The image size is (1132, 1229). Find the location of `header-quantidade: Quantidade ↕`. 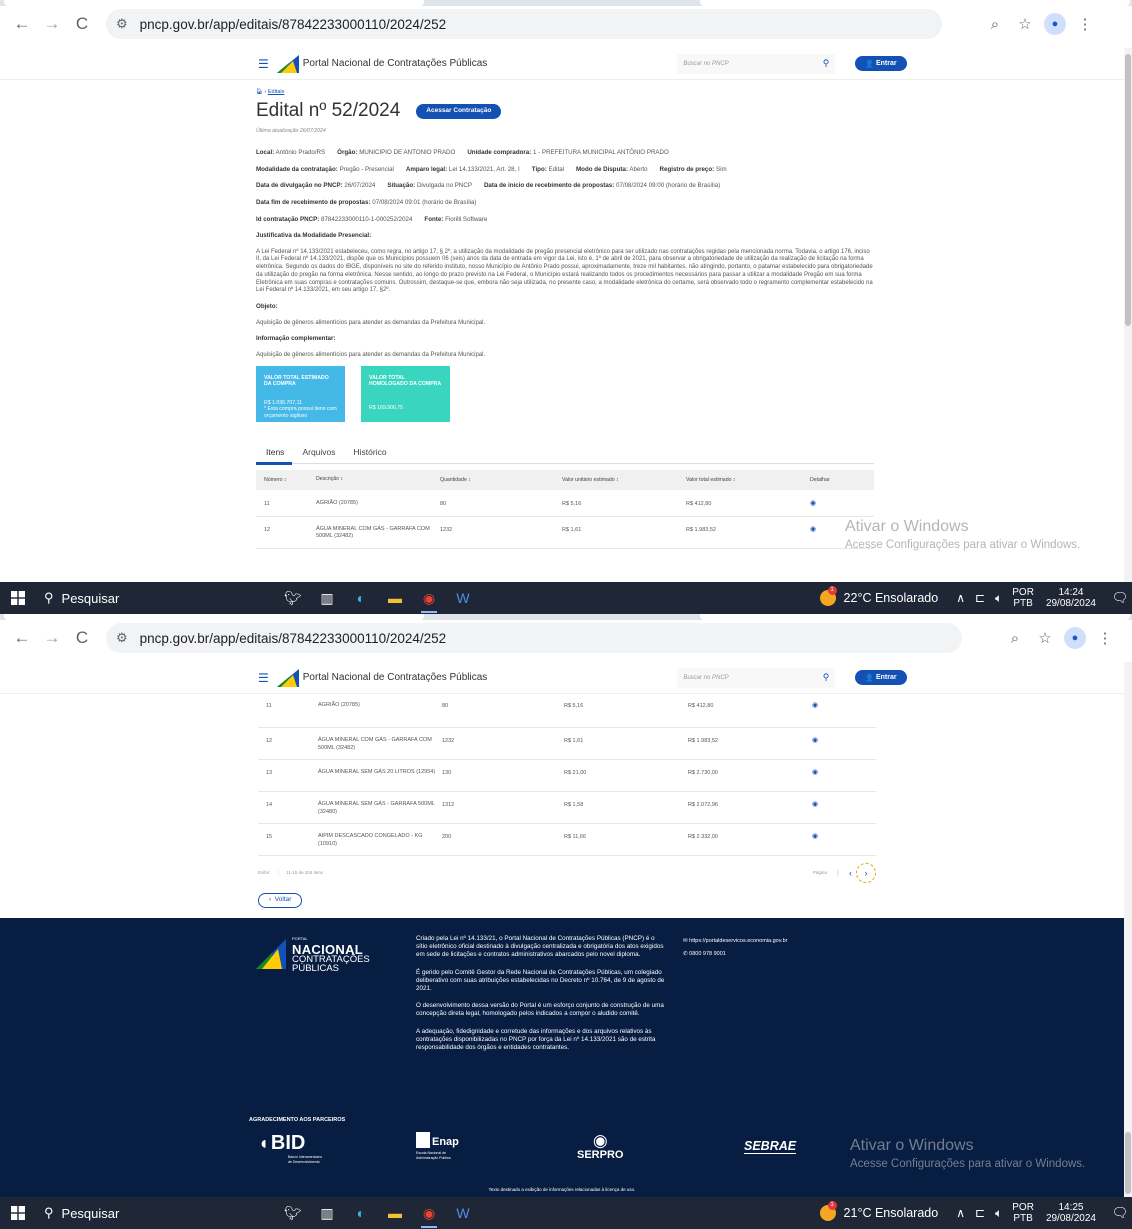

header-quantidade: Quantidade ↕ is located at coordinates (501, 480).